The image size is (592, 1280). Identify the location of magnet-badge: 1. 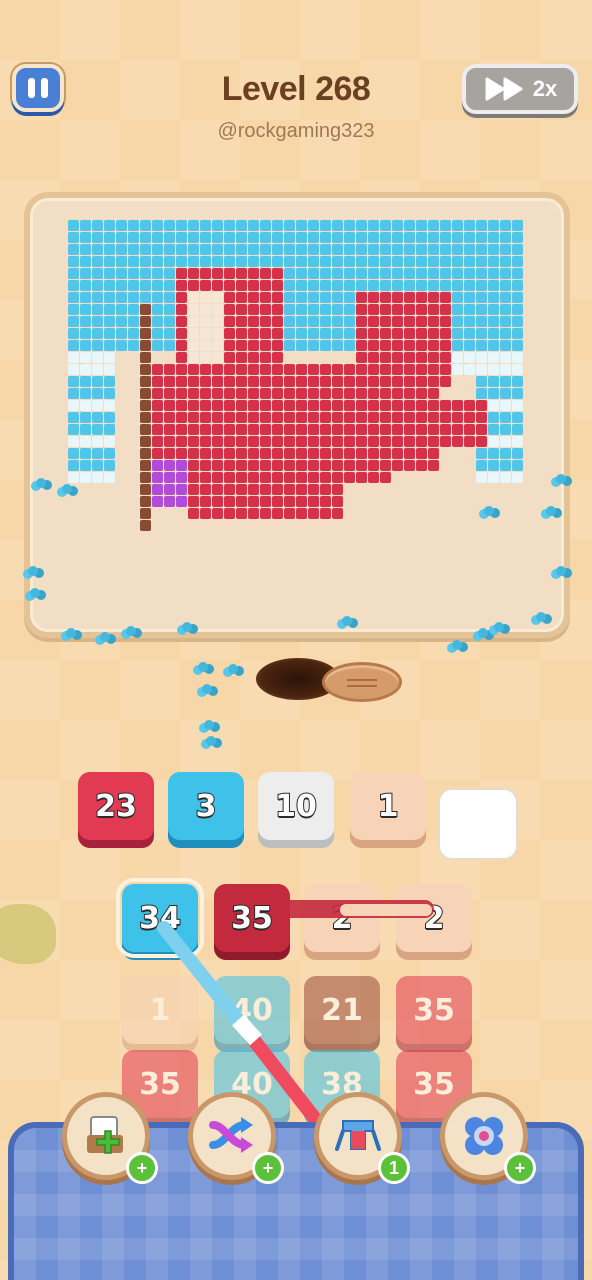
(394, 1168).